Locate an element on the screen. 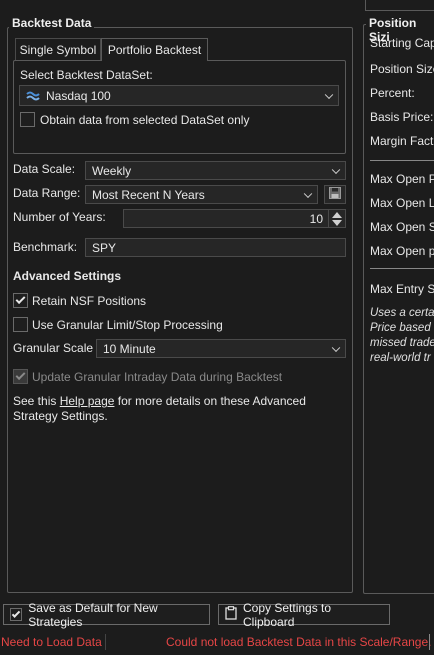 Image resolution: width=434 pixels, height=655 pixels. help-page-link: Help page is located at coordinates (87, 401).